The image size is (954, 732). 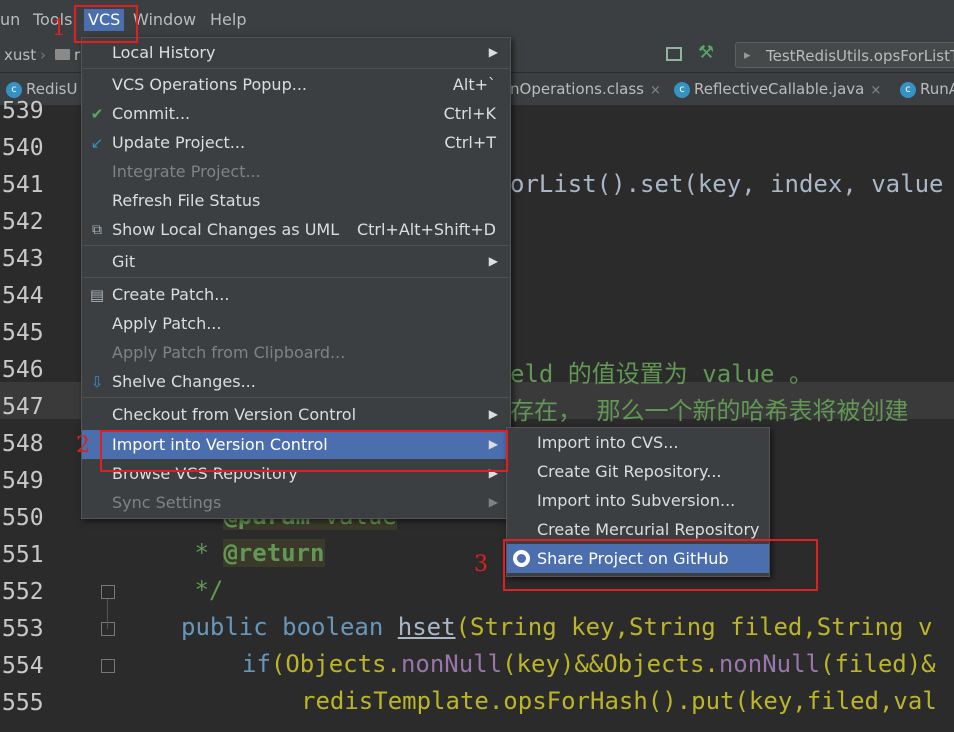 What do you see at coordinates (23, 333) in the screenshot?
I see `line-number: 545` at bounding box center [23, 333].